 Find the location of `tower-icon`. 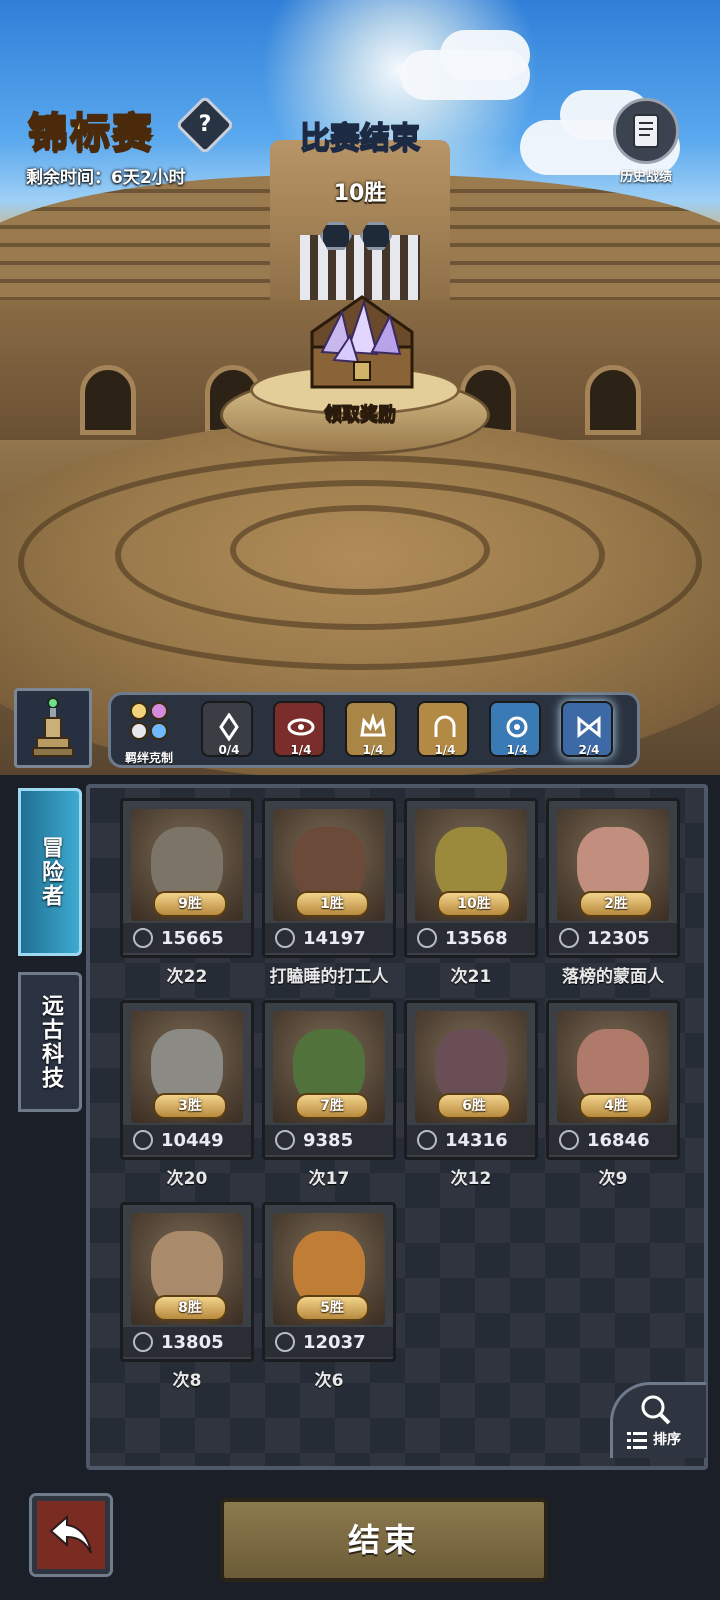

tower-icon is located at coordinates (53, 727).